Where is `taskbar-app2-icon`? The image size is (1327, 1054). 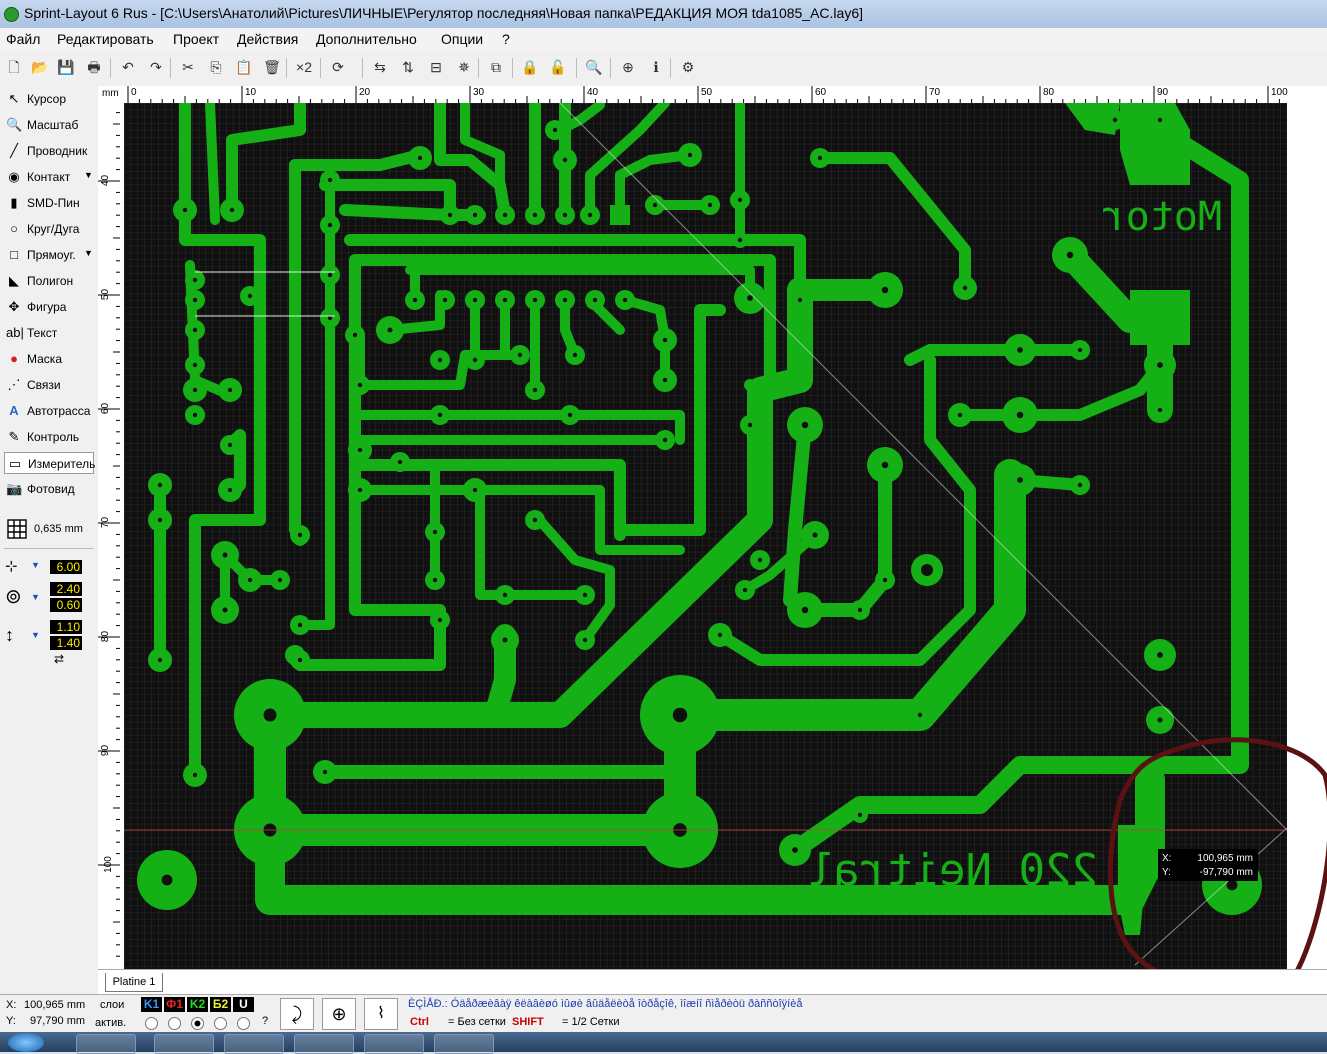
taskbar-app2-icon is located at coordinates (254, 1044).